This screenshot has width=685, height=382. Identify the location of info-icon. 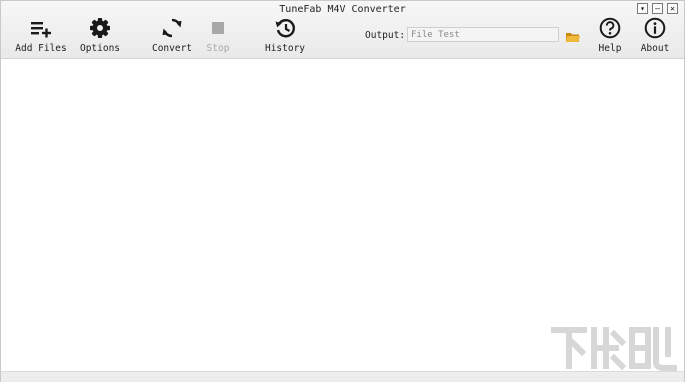
(655, 28).